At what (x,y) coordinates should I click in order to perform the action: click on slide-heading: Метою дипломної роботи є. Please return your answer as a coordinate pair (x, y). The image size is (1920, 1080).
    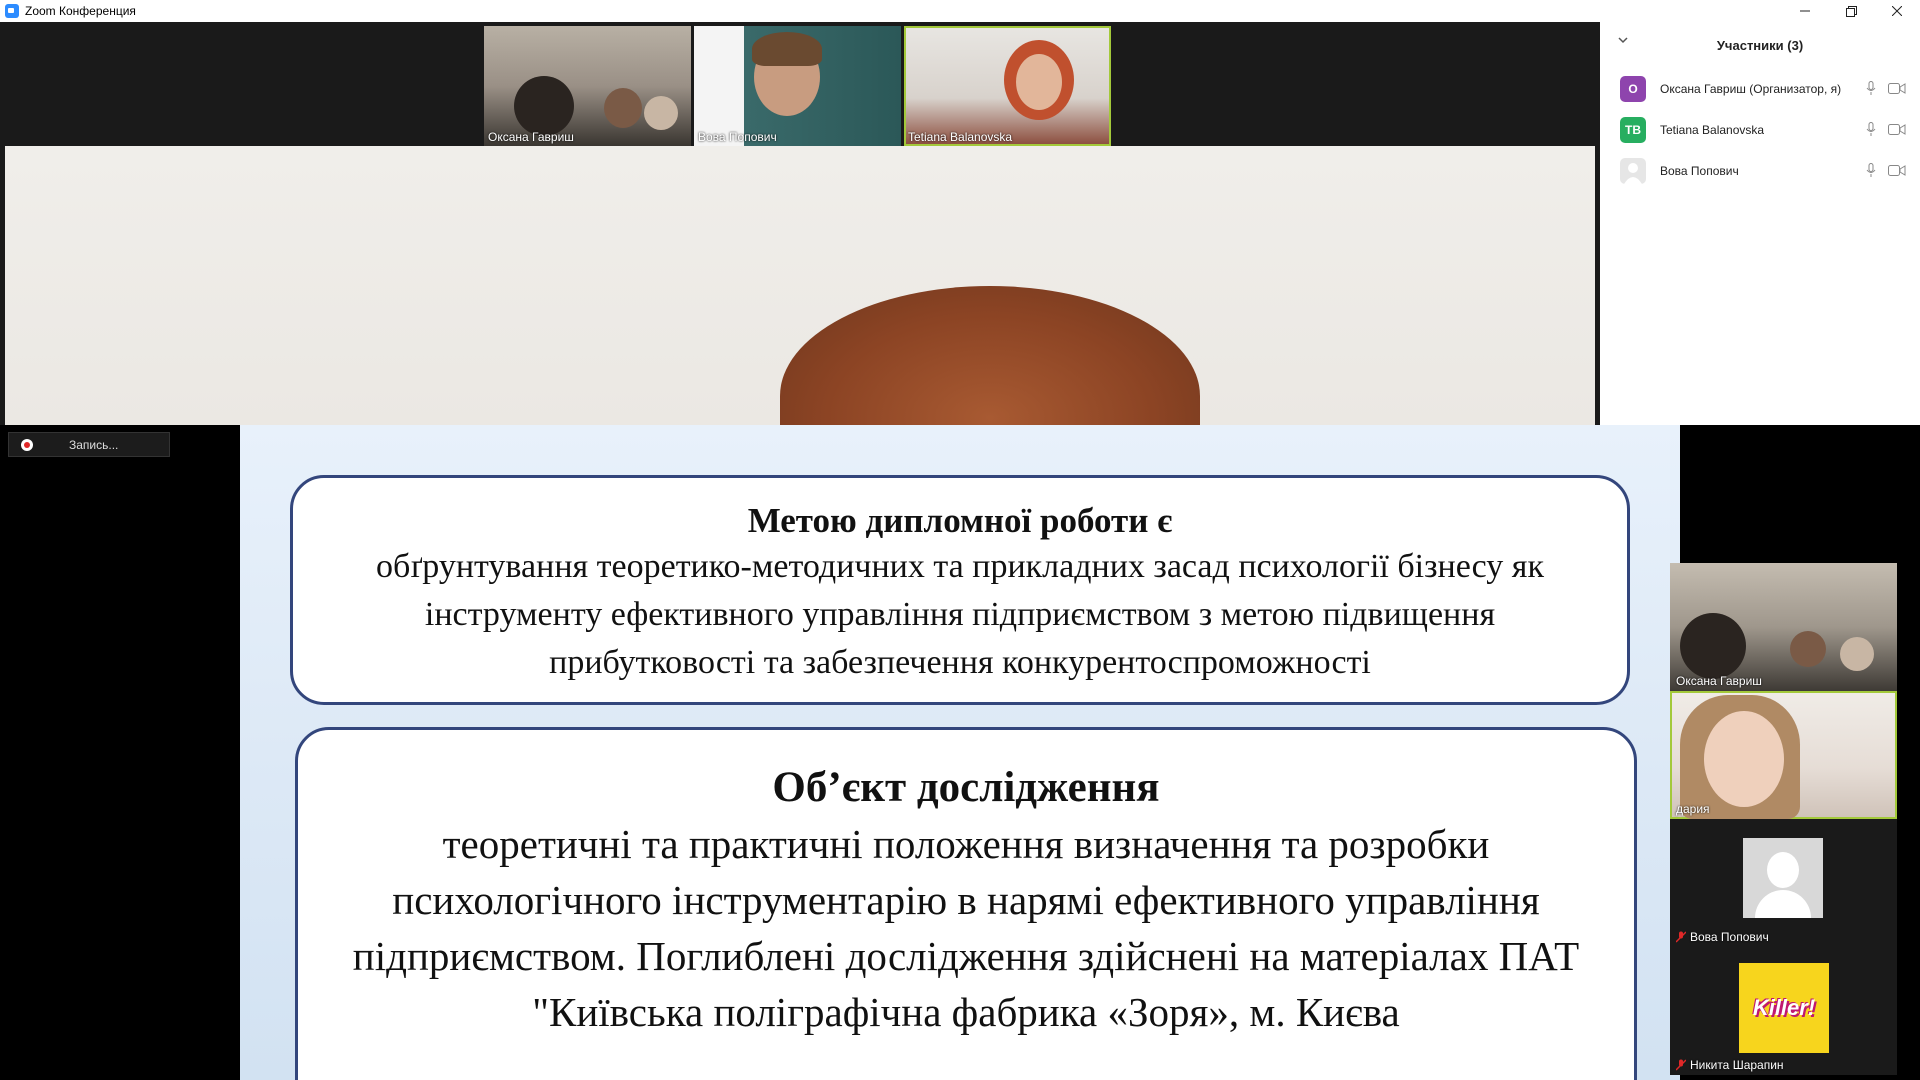
    Looking at the image, I should click on (960, 520).